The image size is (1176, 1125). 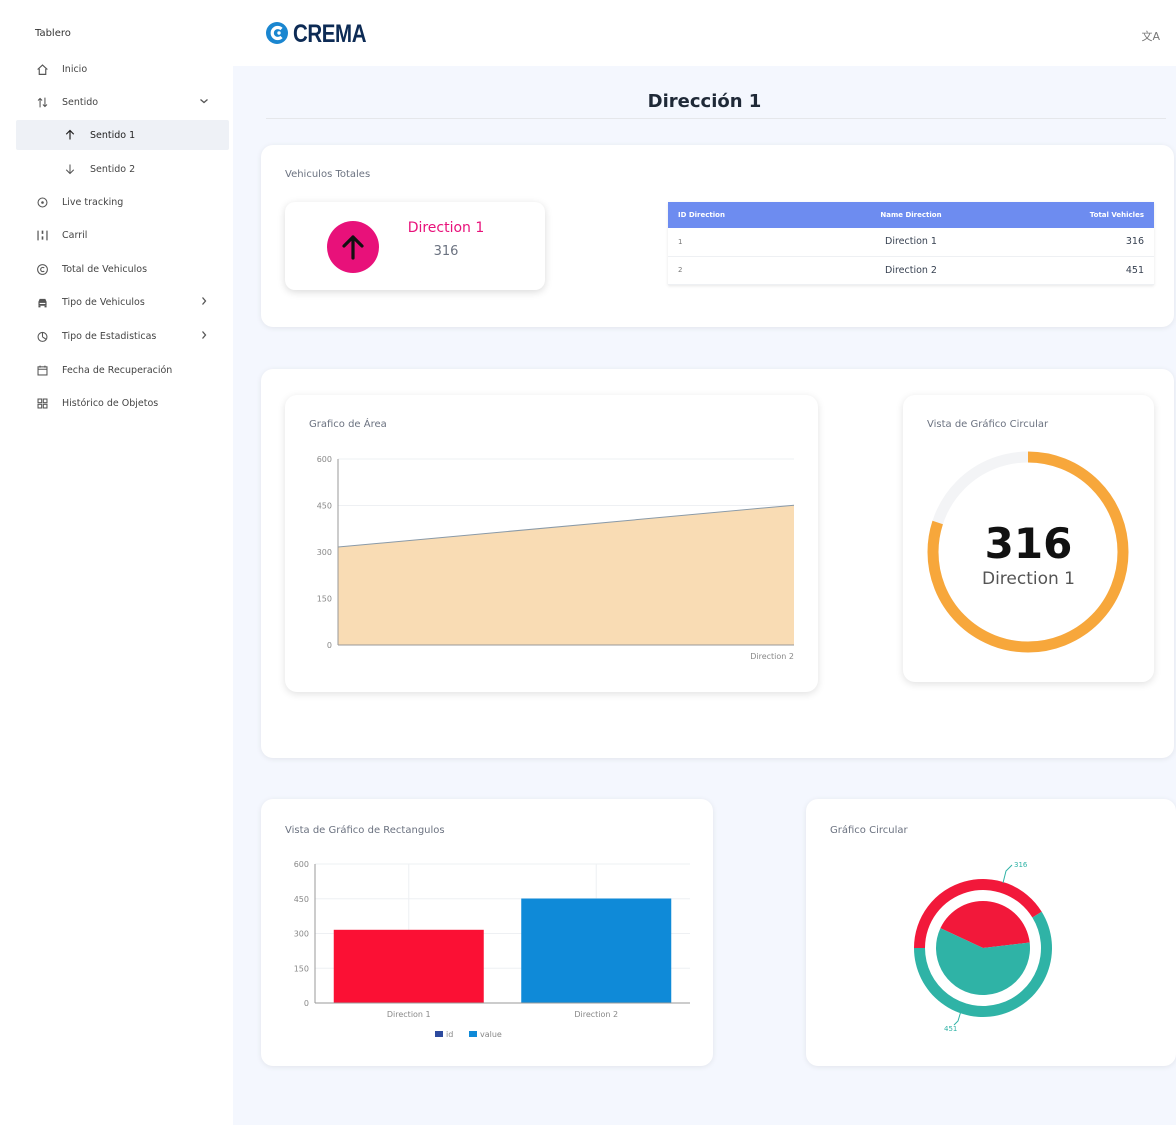 I want to click on tracking-icon, so click(x=42, y=202).